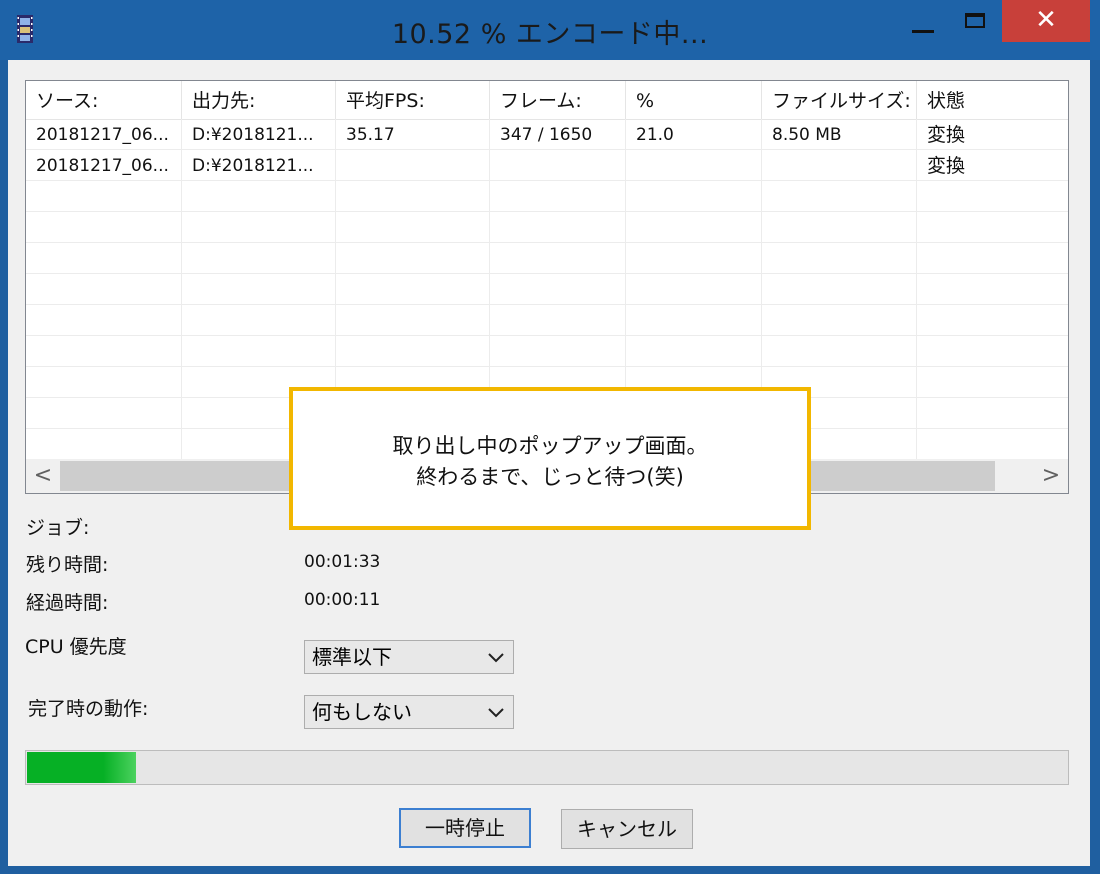 The height and width of the screenshot is (874, 1100). I want to click on title-bar: 10.52 % エンコード中... ✕, so click(550, 30).